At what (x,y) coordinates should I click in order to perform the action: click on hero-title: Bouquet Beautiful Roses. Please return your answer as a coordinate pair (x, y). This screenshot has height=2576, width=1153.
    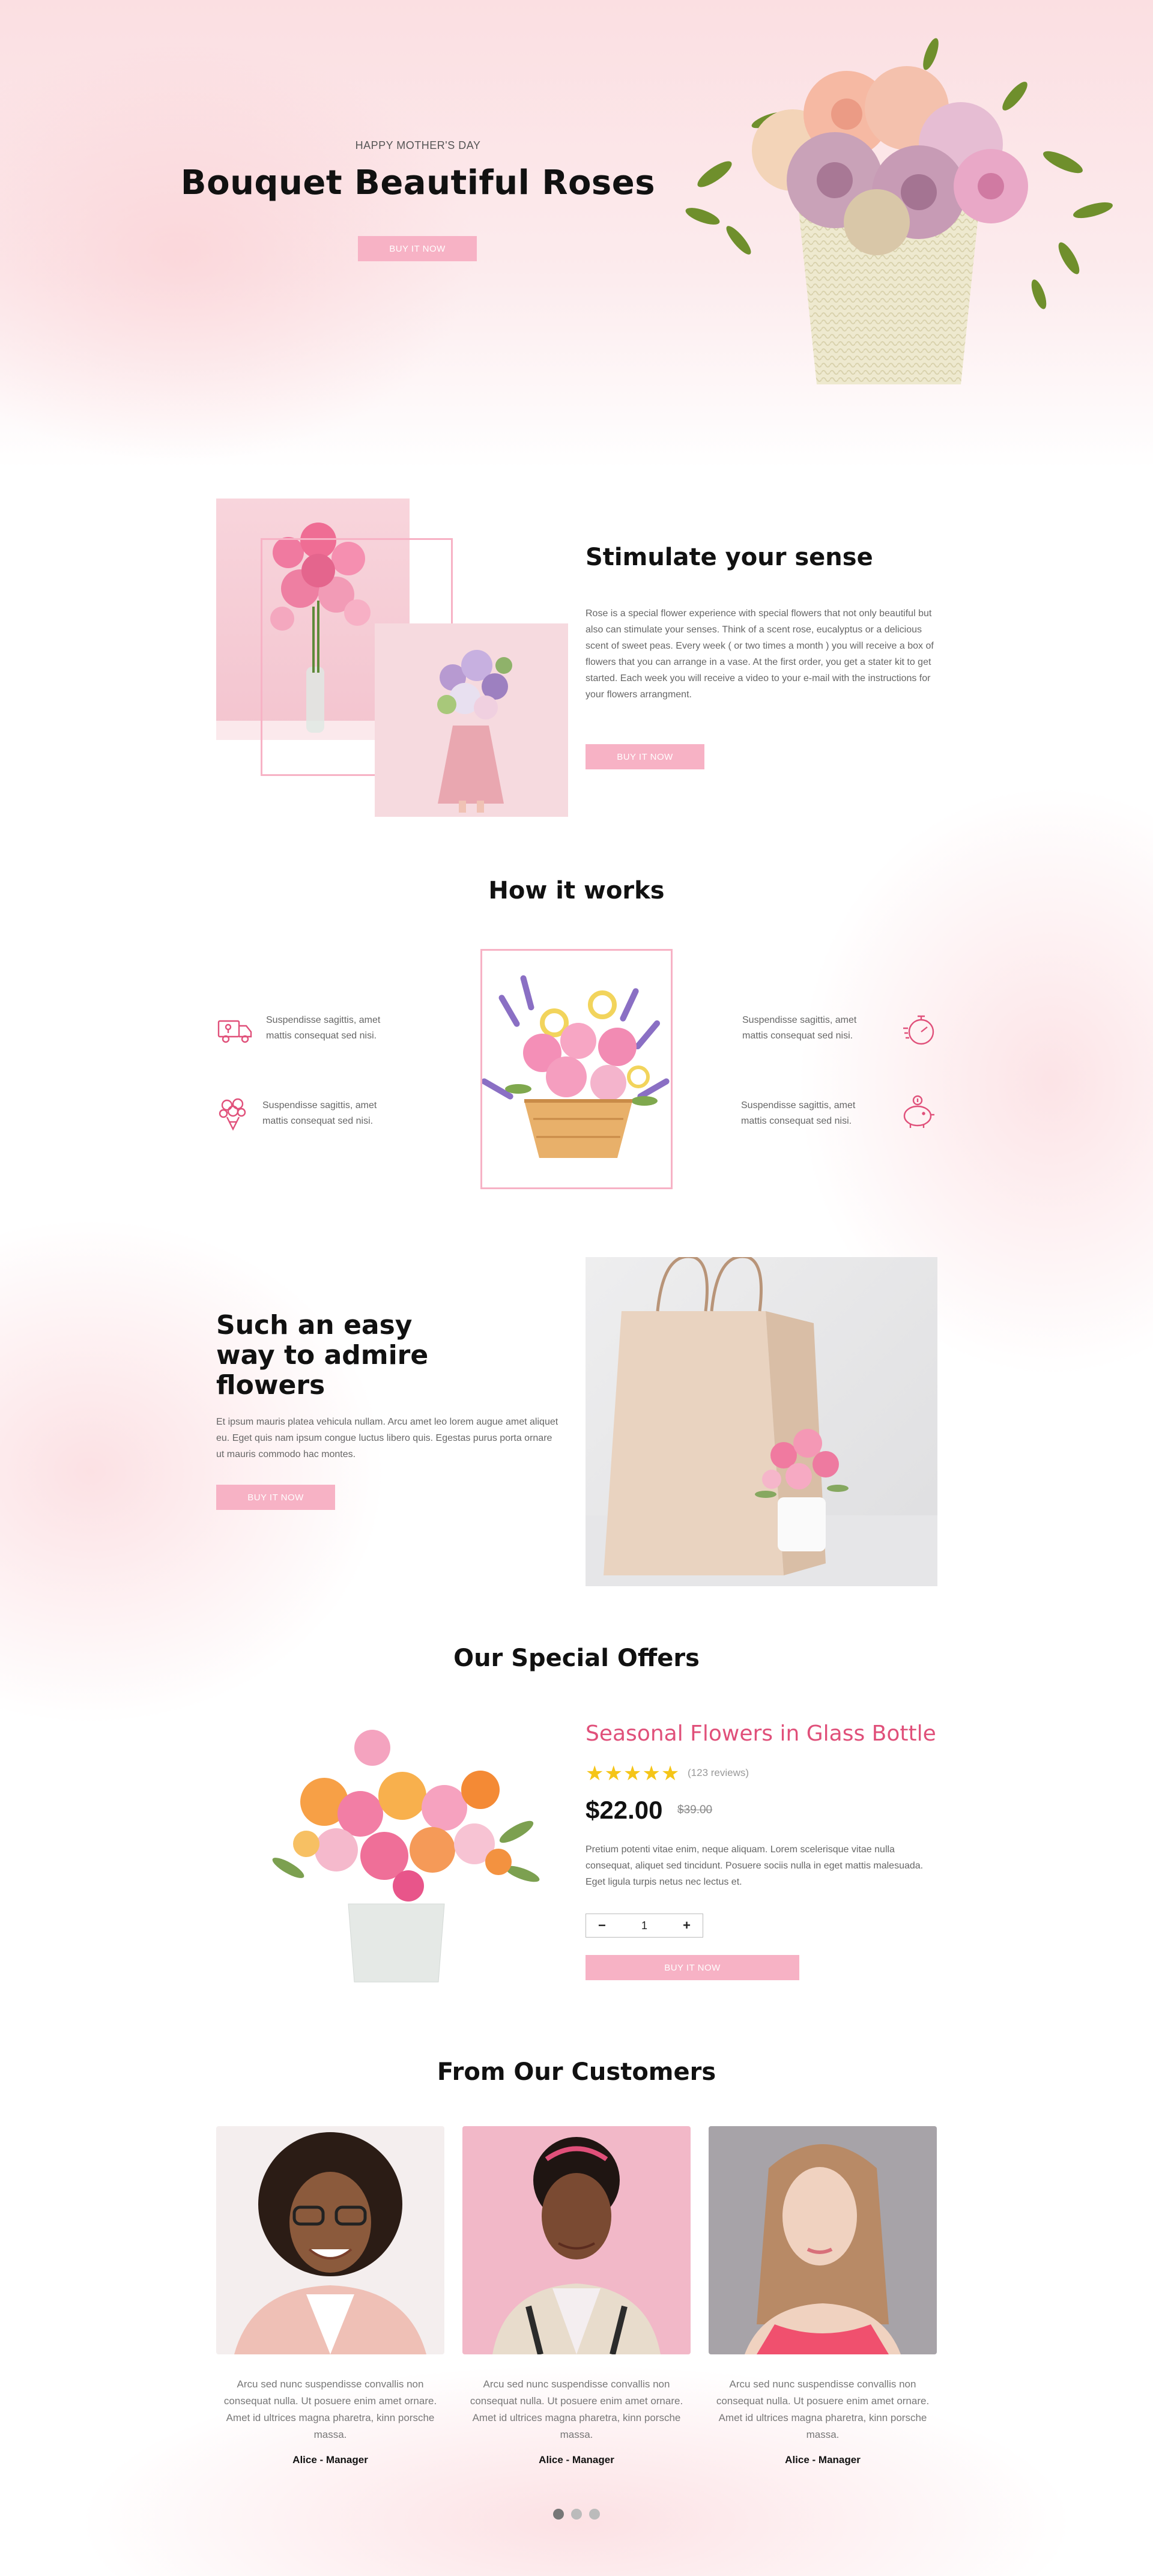
    Looking at the image, I should click on (418, 182).